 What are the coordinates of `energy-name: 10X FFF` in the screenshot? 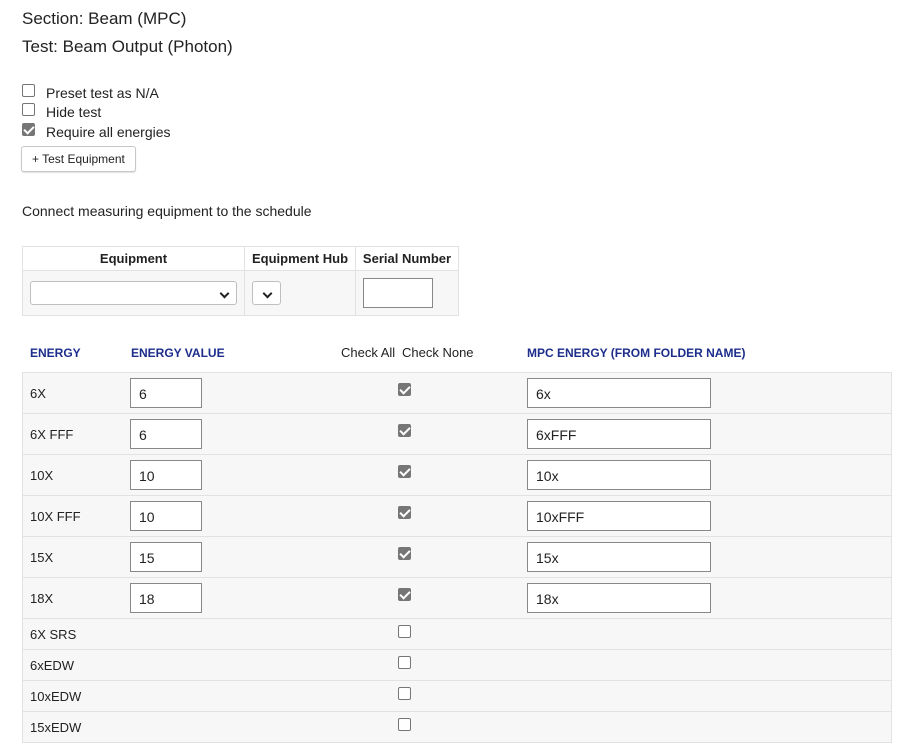 It's located at (55, 516).